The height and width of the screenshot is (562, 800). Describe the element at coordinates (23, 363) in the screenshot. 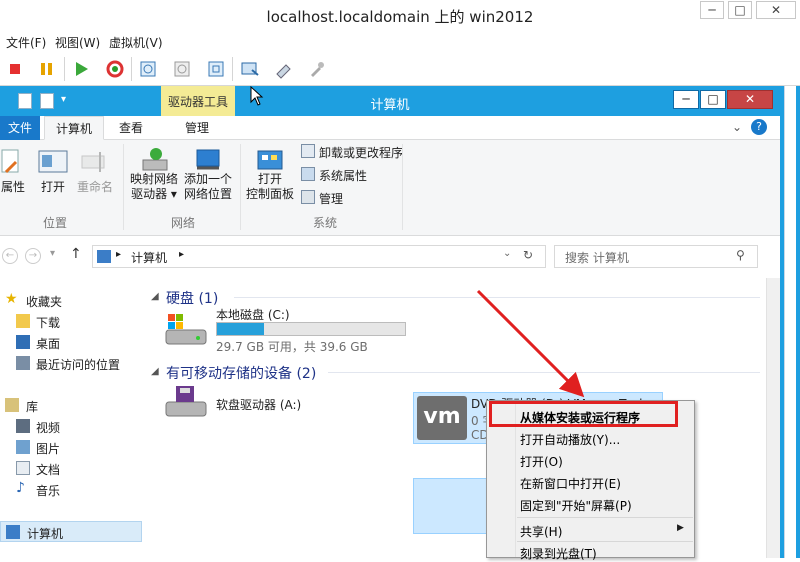

I see `recent-places-icon` at that location.